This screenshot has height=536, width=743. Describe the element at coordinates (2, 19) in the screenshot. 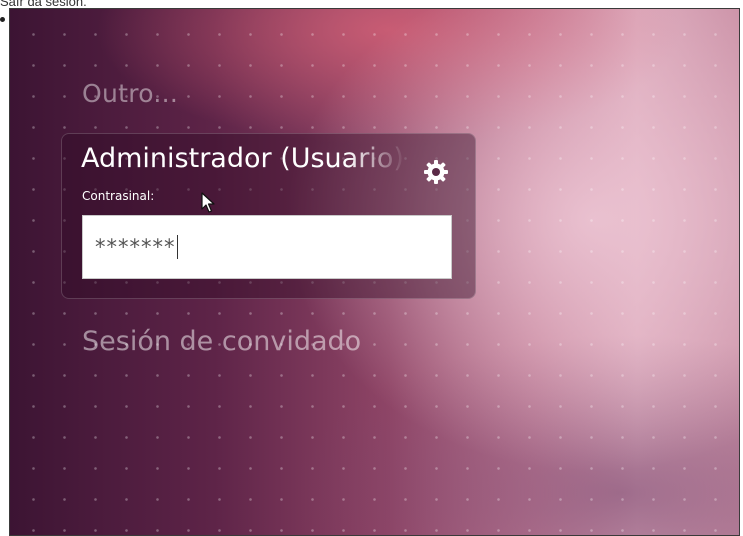

I see `list-bullet` at that location.